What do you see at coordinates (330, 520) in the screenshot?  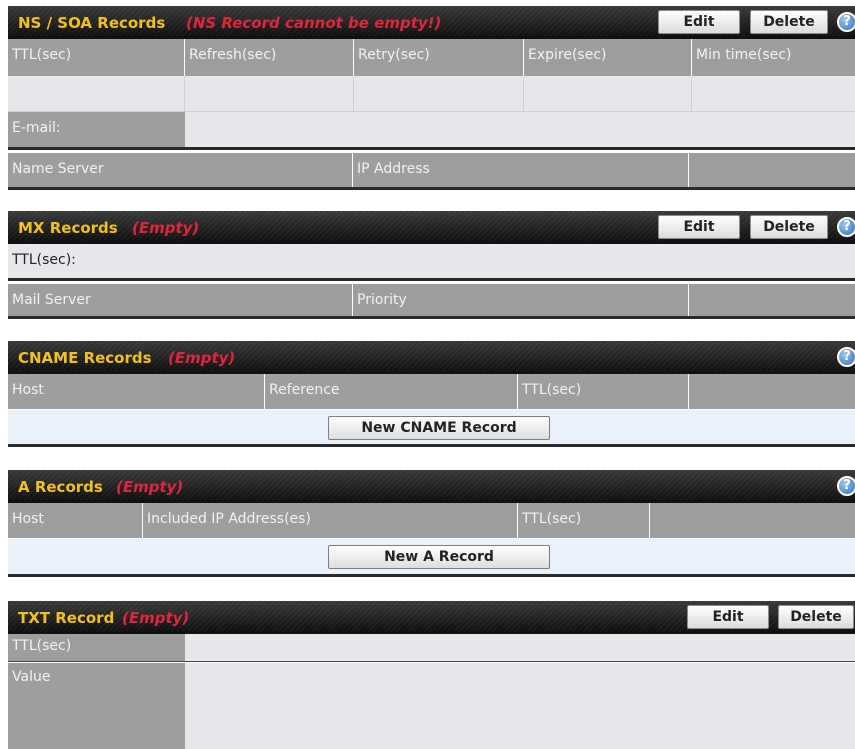 I see `included-ip-column-header: Included IP Address(es)` at bounding box center [330, 520].